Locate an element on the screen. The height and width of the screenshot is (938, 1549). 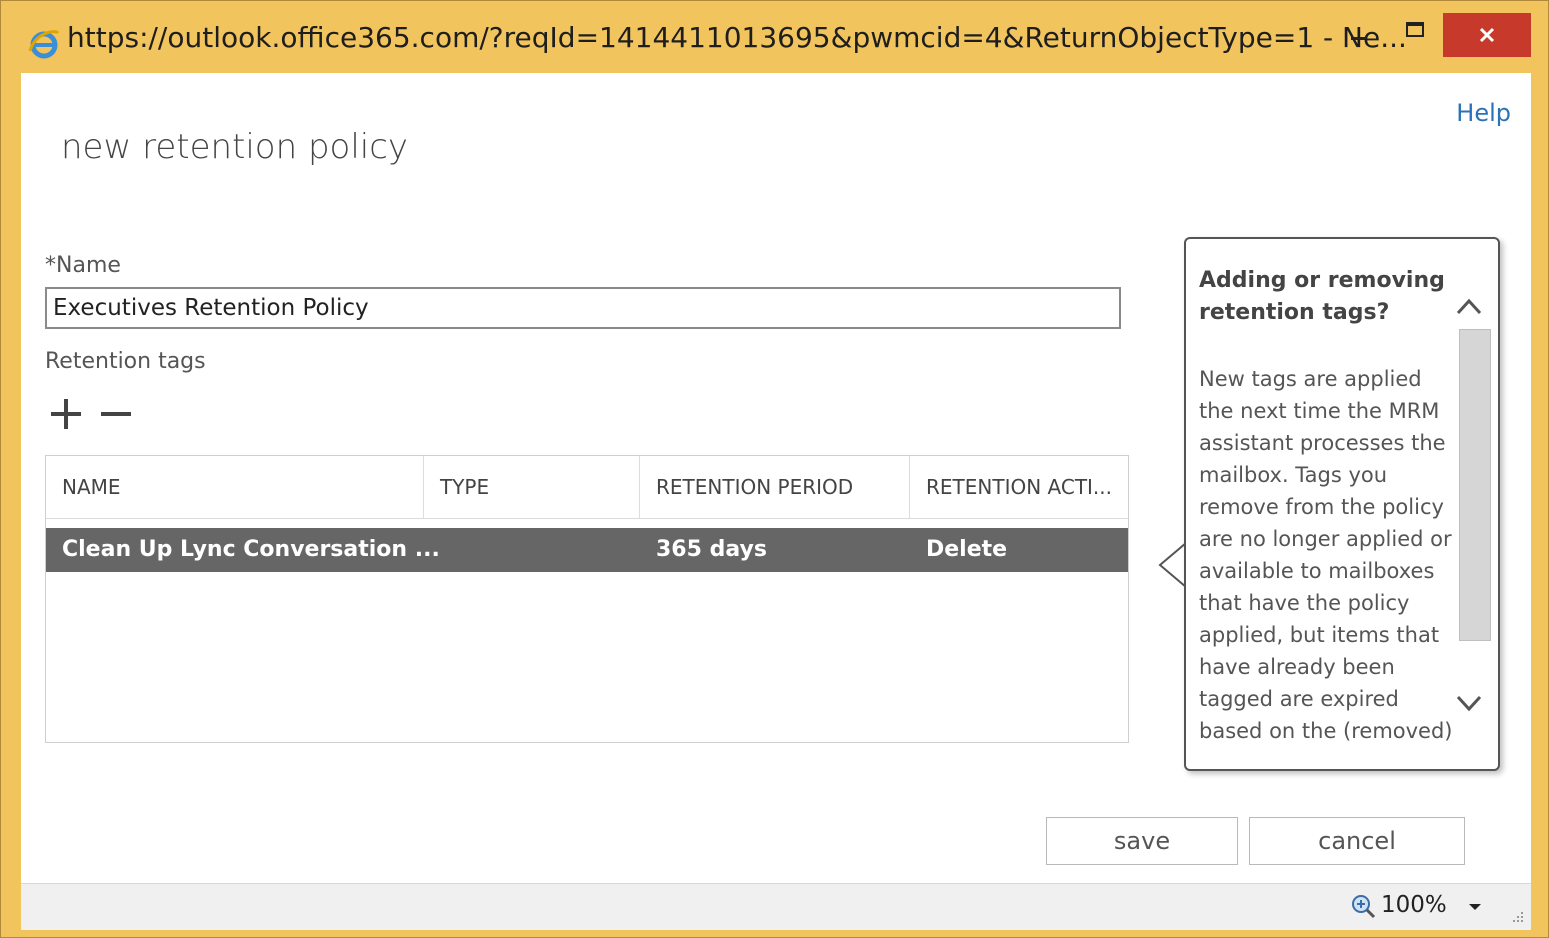
page-title: new retention policy is located at coordinates (235, 147).